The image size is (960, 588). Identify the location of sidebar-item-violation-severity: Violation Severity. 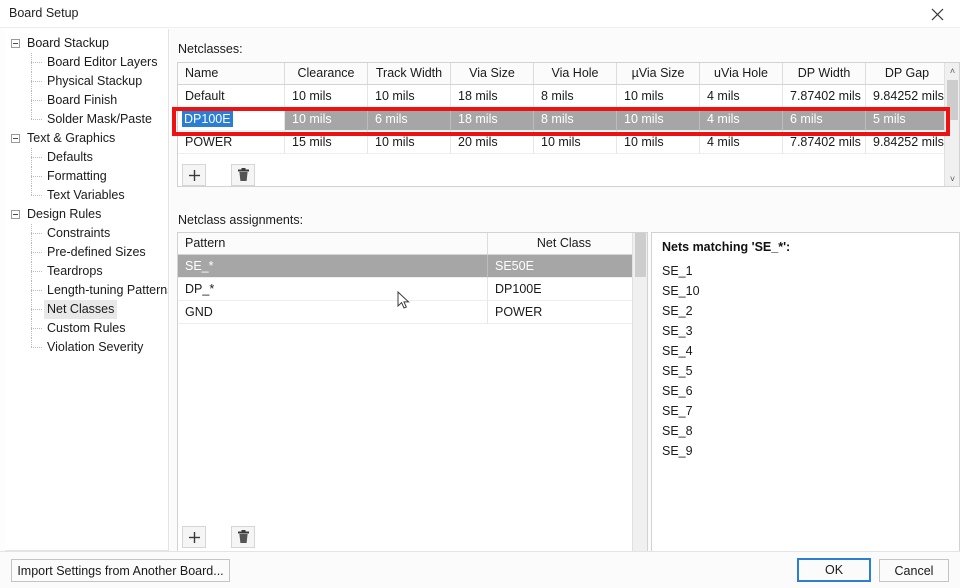
(86, 347).